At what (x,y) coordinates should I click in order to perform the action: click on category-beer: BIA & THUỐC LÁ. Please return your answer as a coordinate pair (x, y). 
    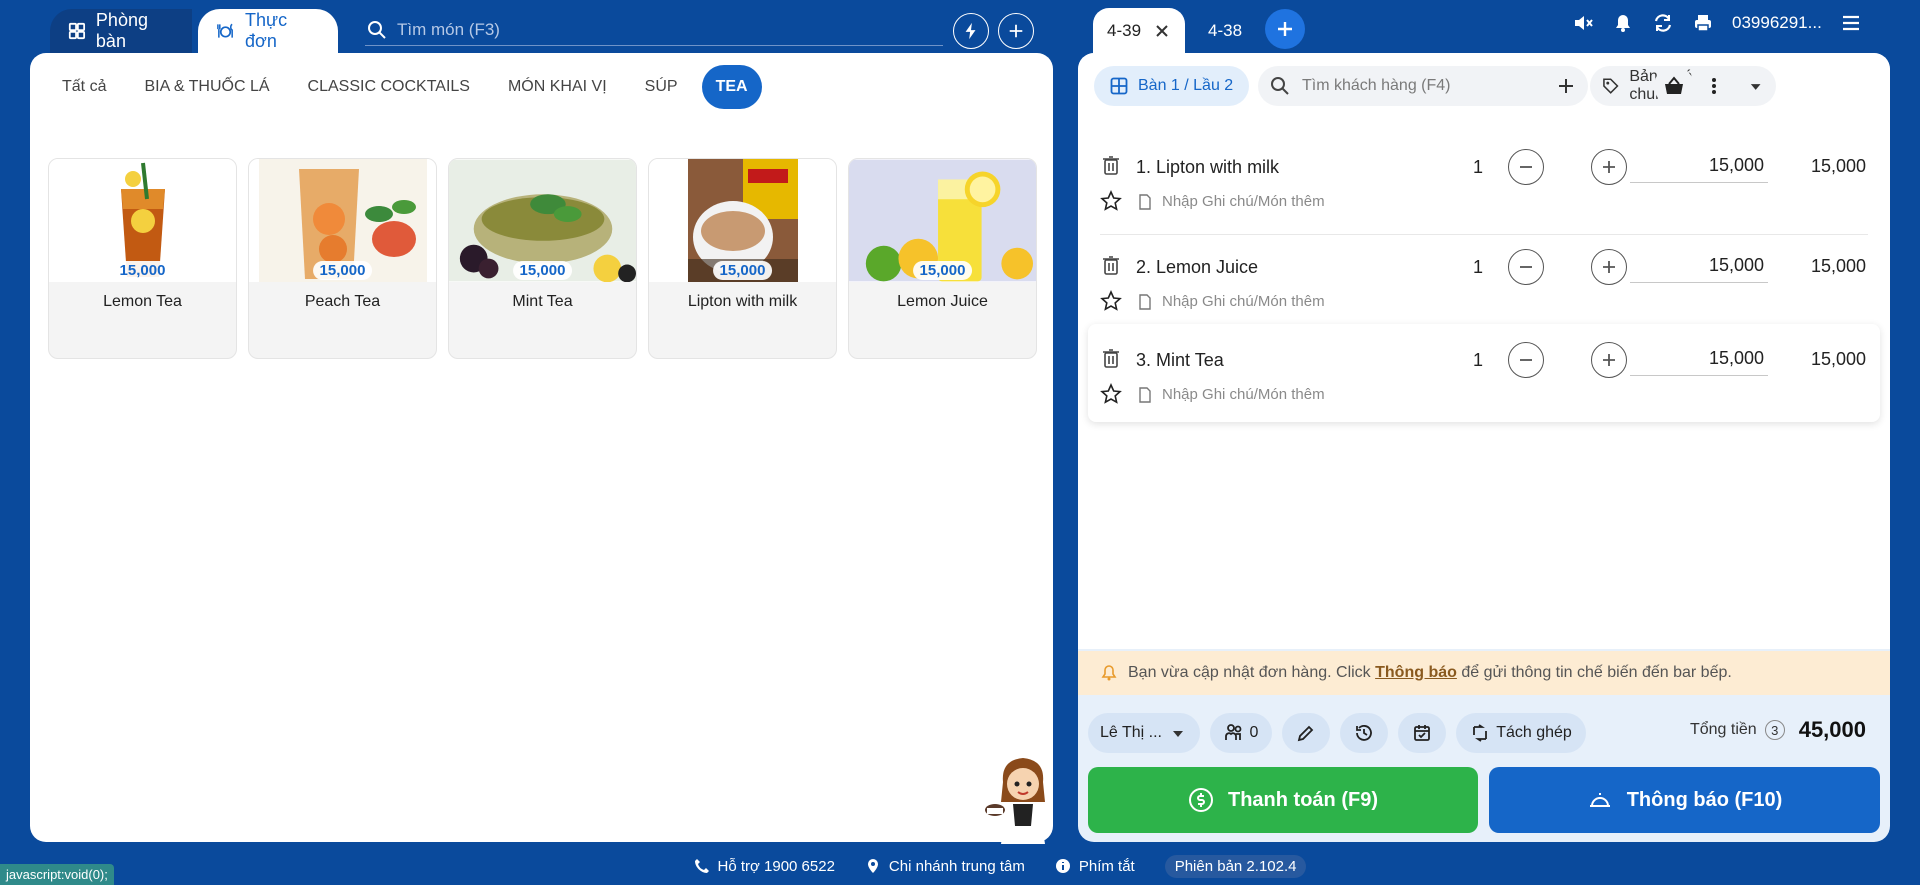
    Looking at the image, I should click on (206, 87).